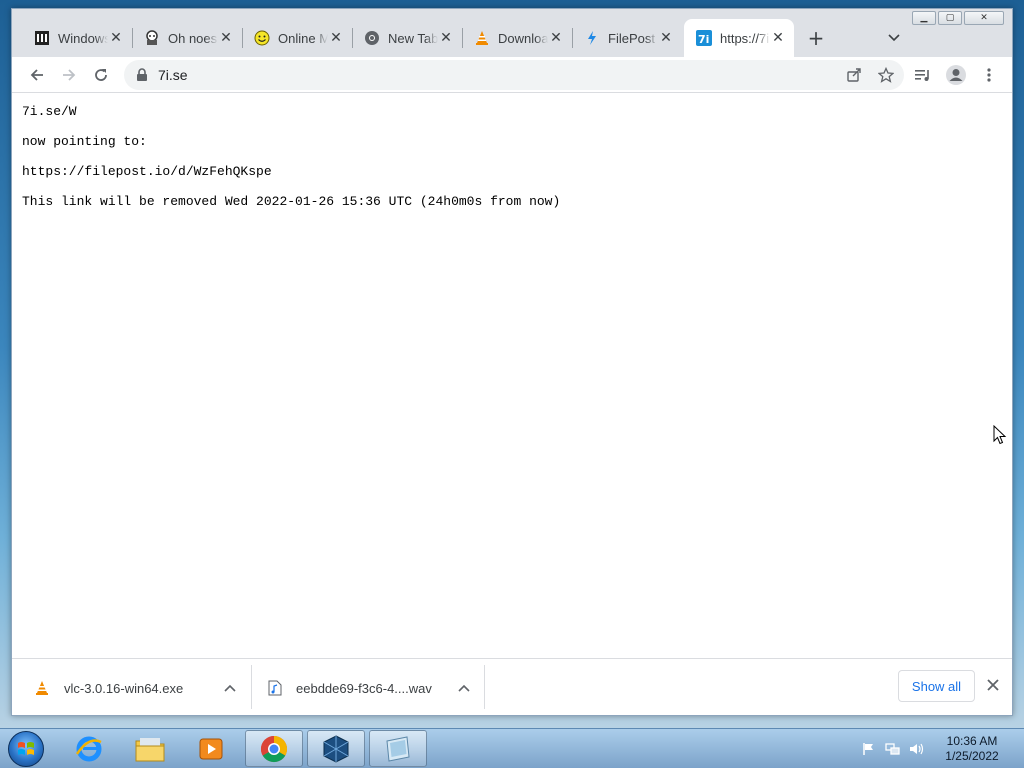  What do you see at coordinates (894, 38) in the screenshot?
I see `tab-search-chevron-icon` at bounding box center [894, 38].